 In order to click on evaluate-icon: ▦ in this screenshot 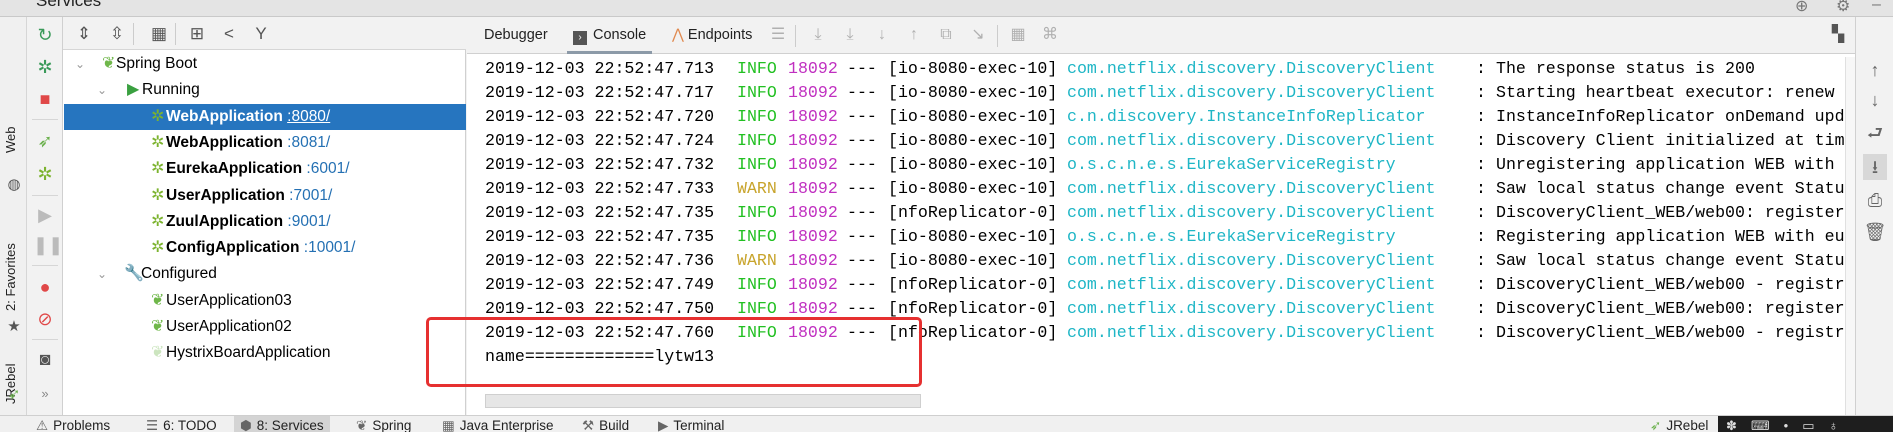, I will do `click(1018, 35)`.